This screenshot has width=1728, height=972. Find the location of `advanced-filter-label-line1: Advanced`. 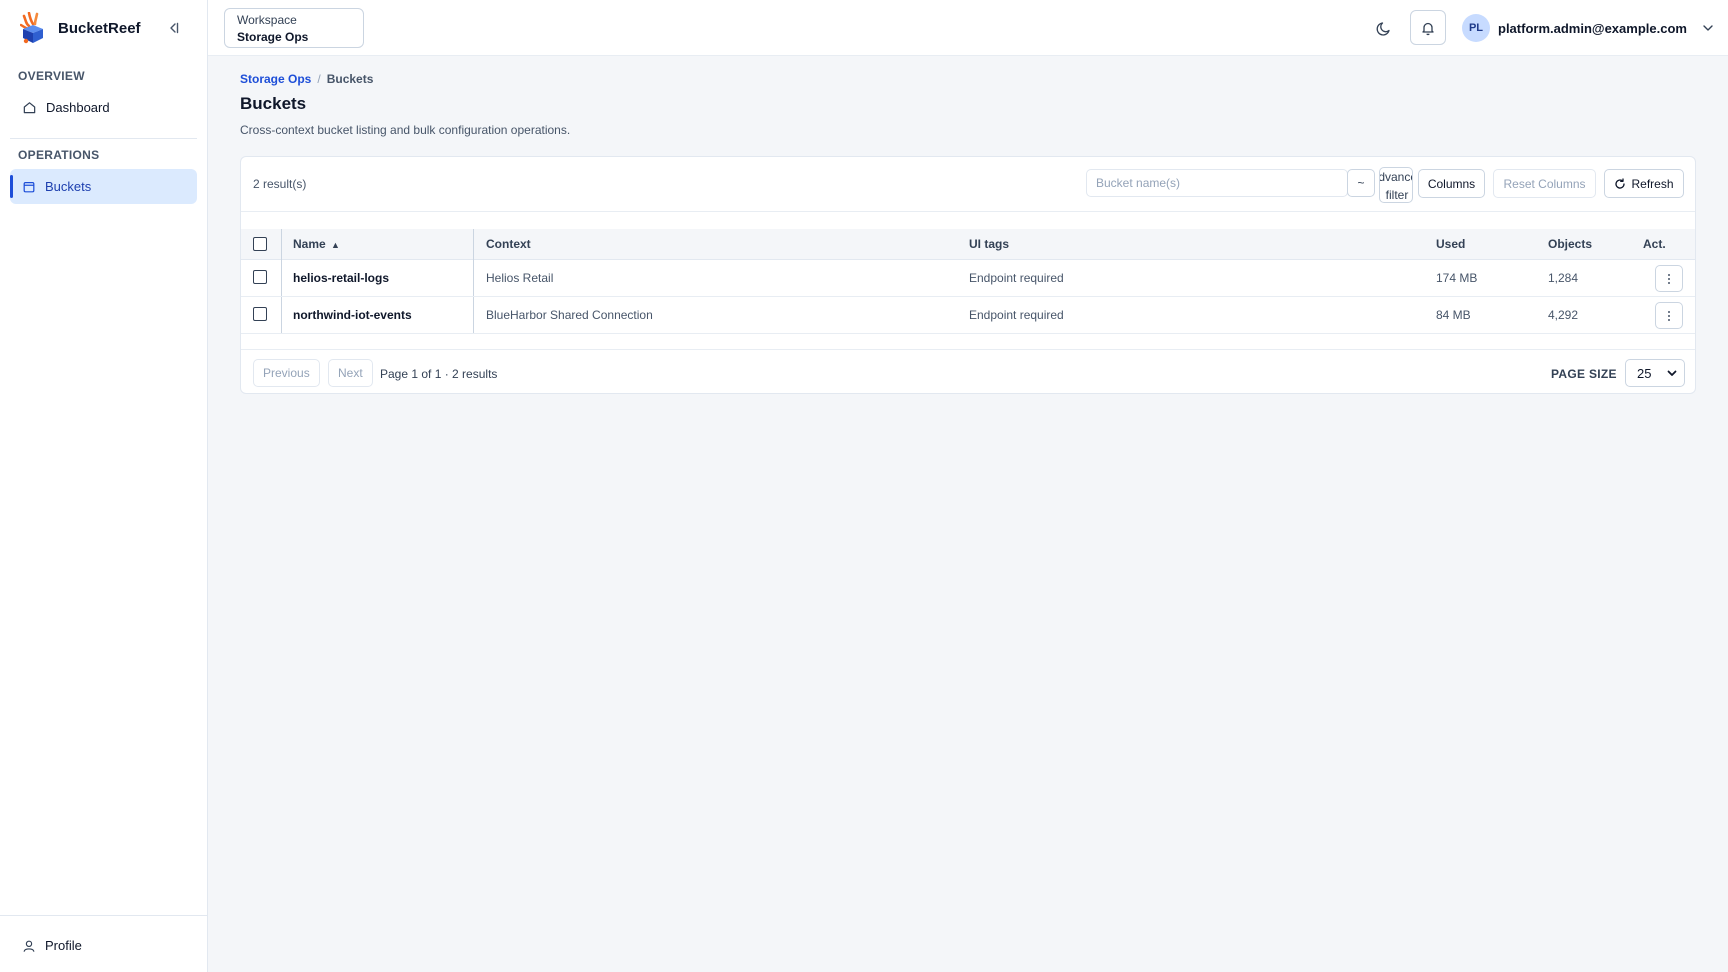

advanced-filter-label-line1: Advanced is located at coordinates (1396, 177).